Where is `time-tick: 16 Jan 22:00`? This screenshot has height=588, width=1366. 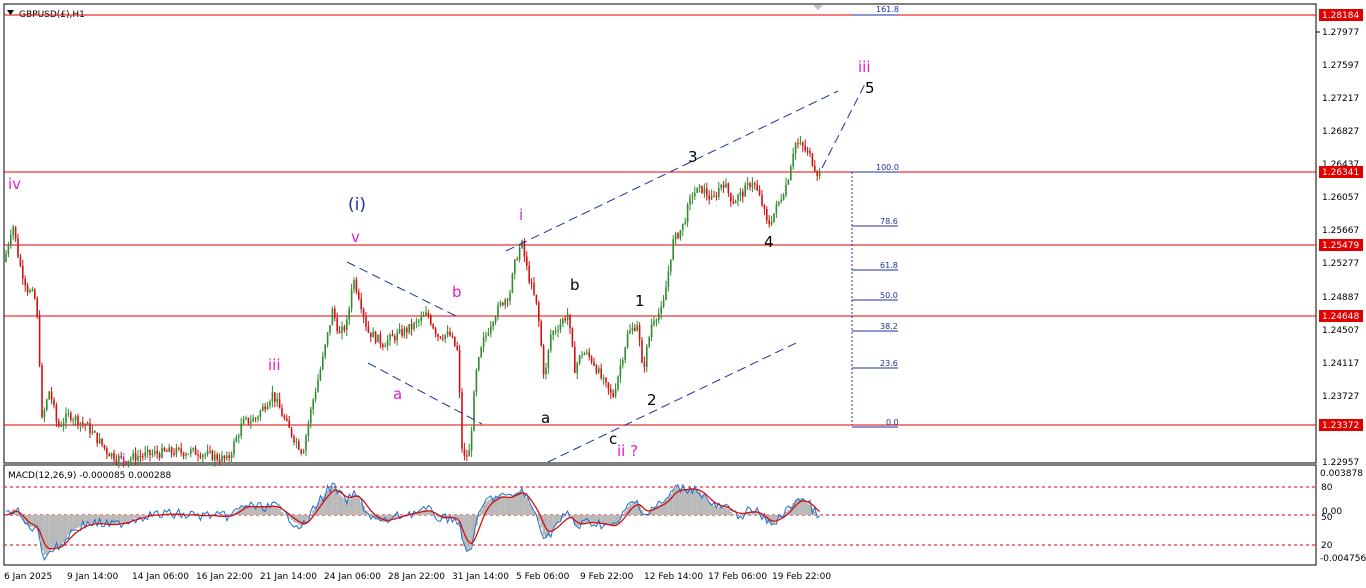
time-tick: 16 Jan 22:00 is located at coordinates (224, 577).